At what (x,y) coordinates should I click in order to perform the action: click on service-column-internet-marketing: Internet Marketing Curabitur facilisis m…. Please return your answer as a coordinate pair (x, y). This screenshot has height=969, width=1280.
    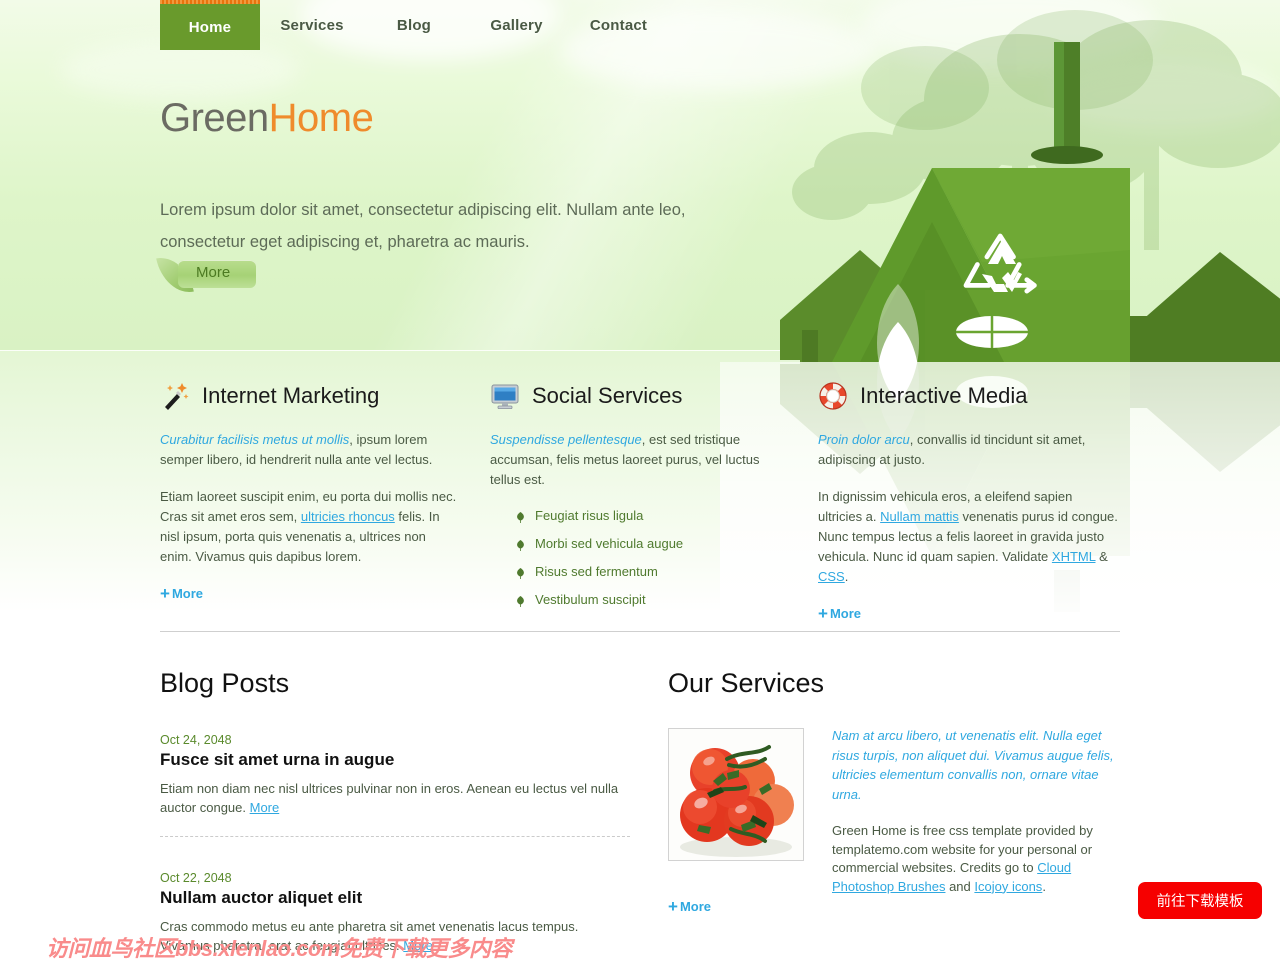
    Looking at the image, I should click on (310, 491).